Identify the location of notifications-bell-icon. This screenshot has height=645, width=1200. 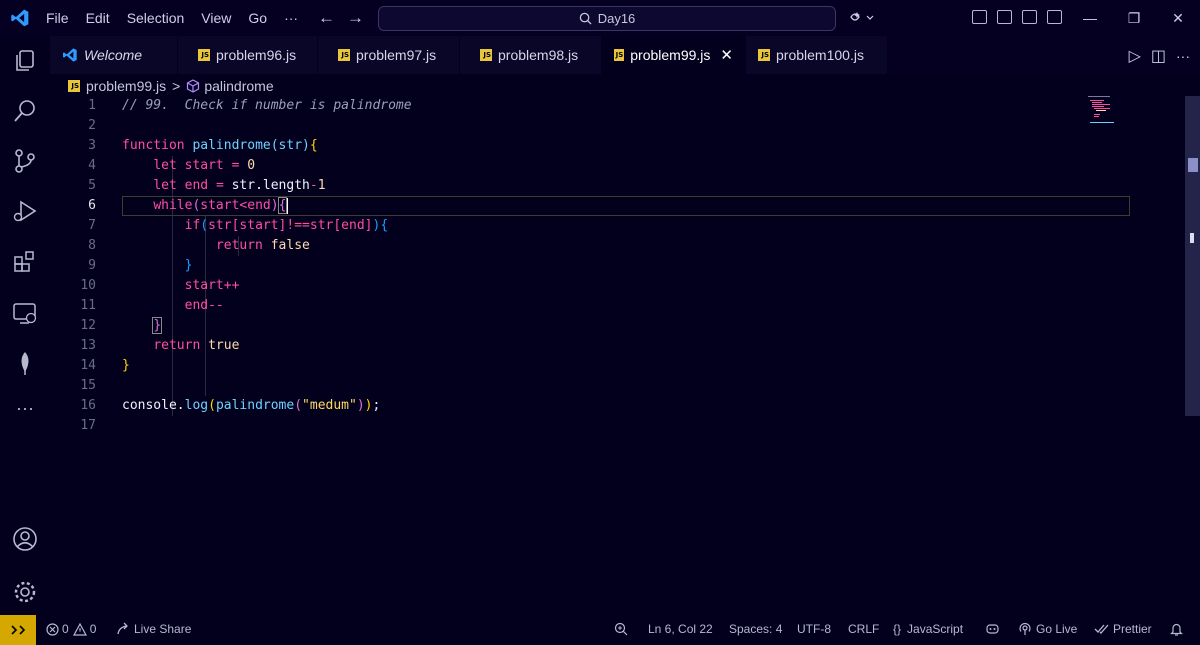
(1176, 629).